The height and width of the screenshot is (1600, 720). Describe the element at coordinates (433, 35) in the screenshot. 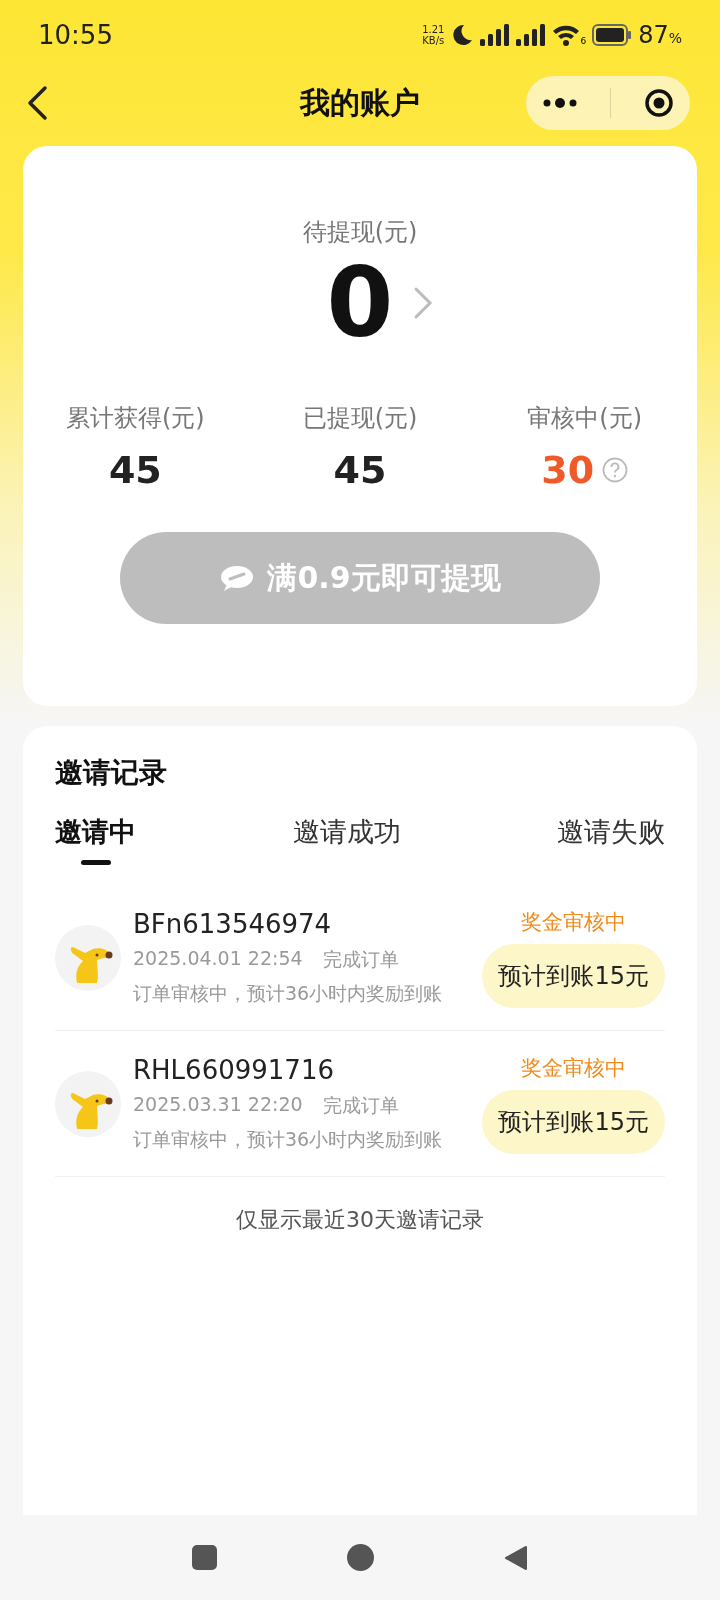

I see `network-speed: 1.21 KB/s` at that location.